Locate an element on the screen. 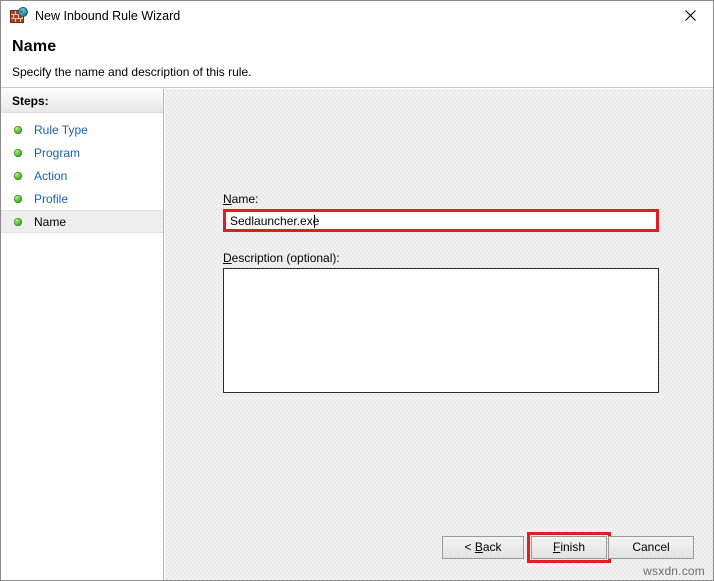  steps-list: Rule Type Program Action Profile Name is located at coordinates (82, 173).